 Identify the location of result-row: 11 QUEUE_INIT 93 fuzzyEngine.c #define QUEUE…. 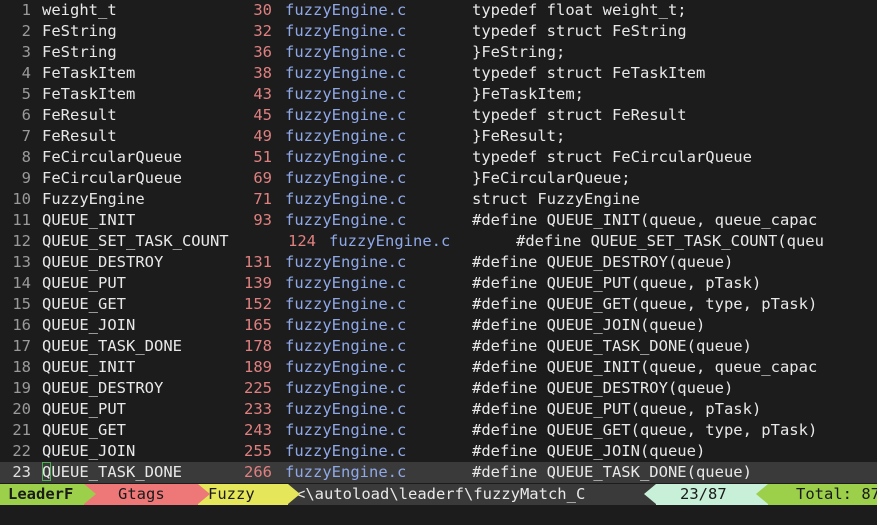
(438, 220).